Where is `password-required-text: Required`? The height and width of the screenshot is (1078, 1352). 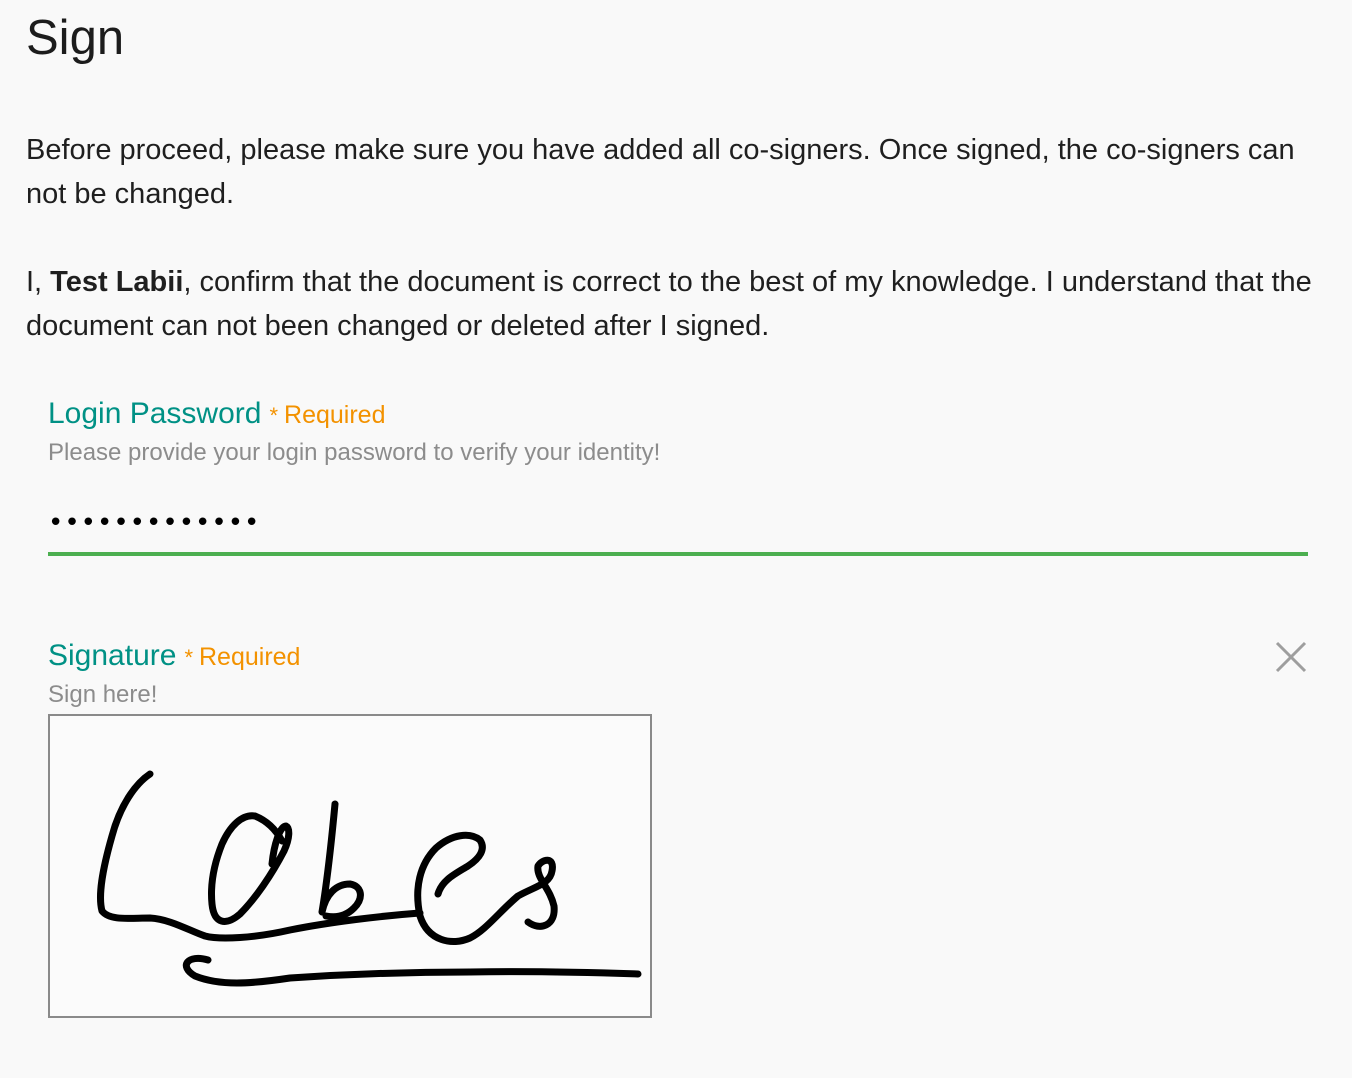 password-required-text: Required is located at coordinates (335, 415).